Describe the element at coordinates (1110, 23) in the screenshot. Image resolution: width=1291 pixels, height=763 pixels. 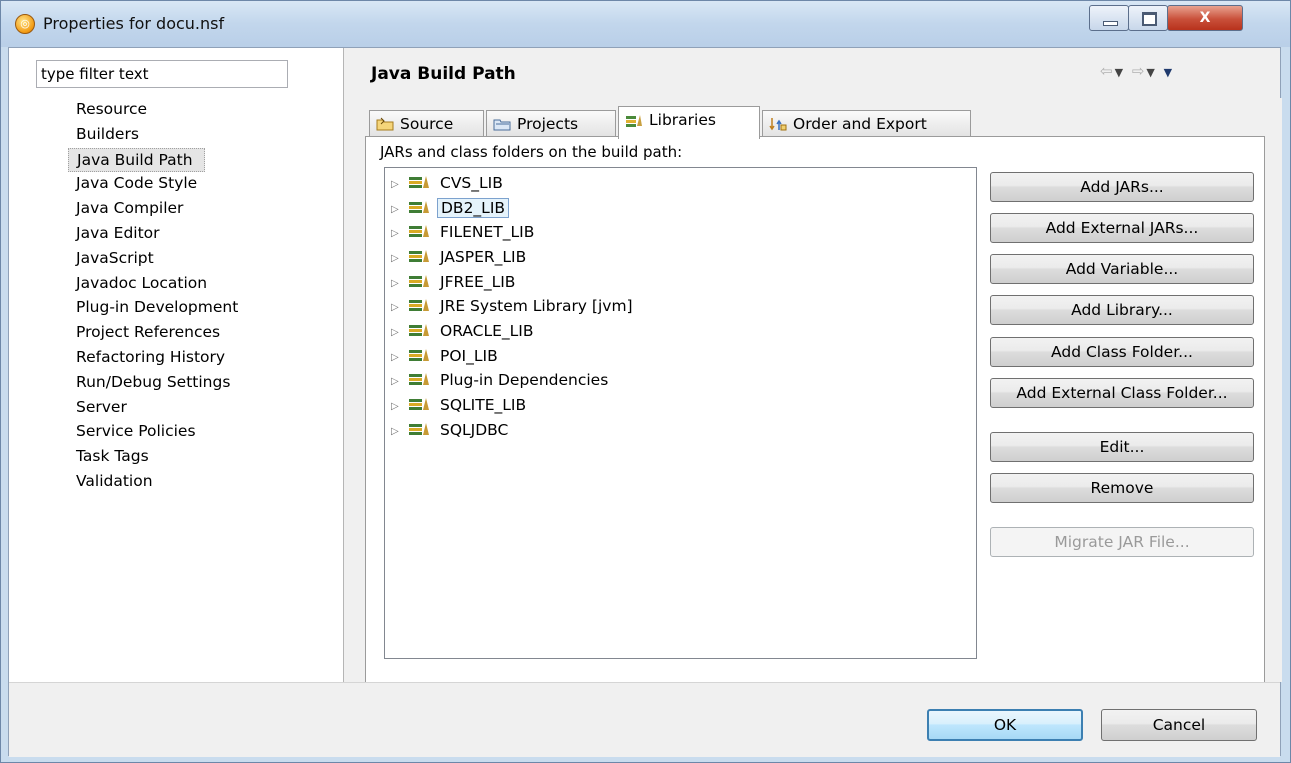
I see `minimize-icon` at that location.